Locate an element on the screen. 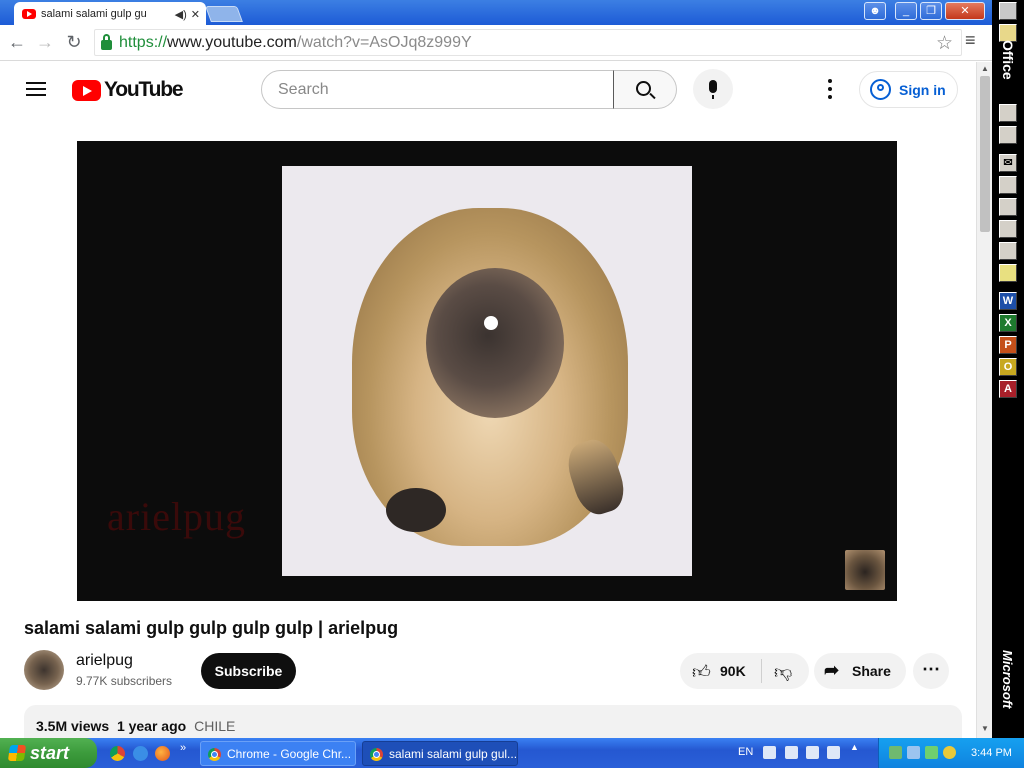 This screenshot has height=768, width=1024. scroll-down-icon: ▼ is located at coordinates (985, 728).